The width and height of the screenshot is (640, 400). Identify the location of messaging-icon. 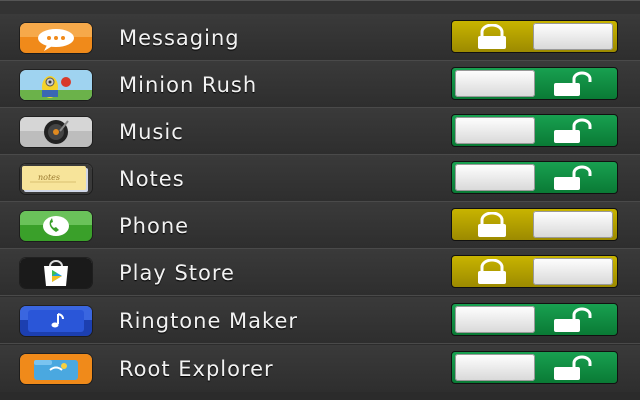
(56, 38).